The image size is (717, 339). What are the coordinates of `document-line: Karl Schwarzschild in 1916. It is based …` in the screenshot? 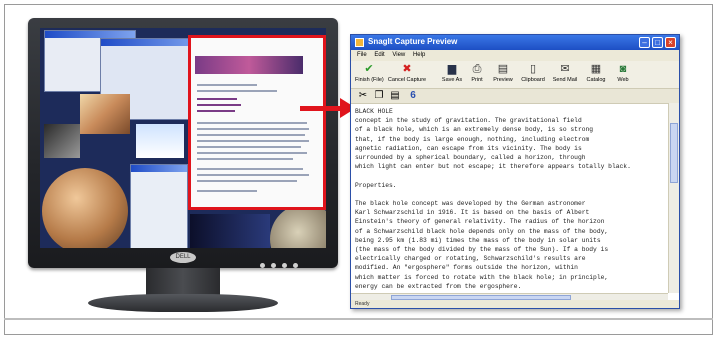 It's located at (472, 213).